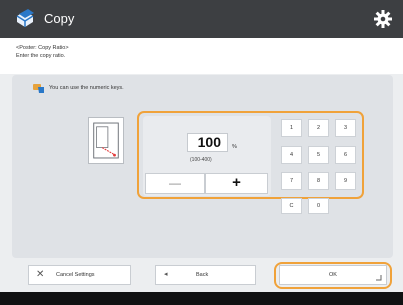  I want to click on back-button: ◂ Back, so click(205, 275).